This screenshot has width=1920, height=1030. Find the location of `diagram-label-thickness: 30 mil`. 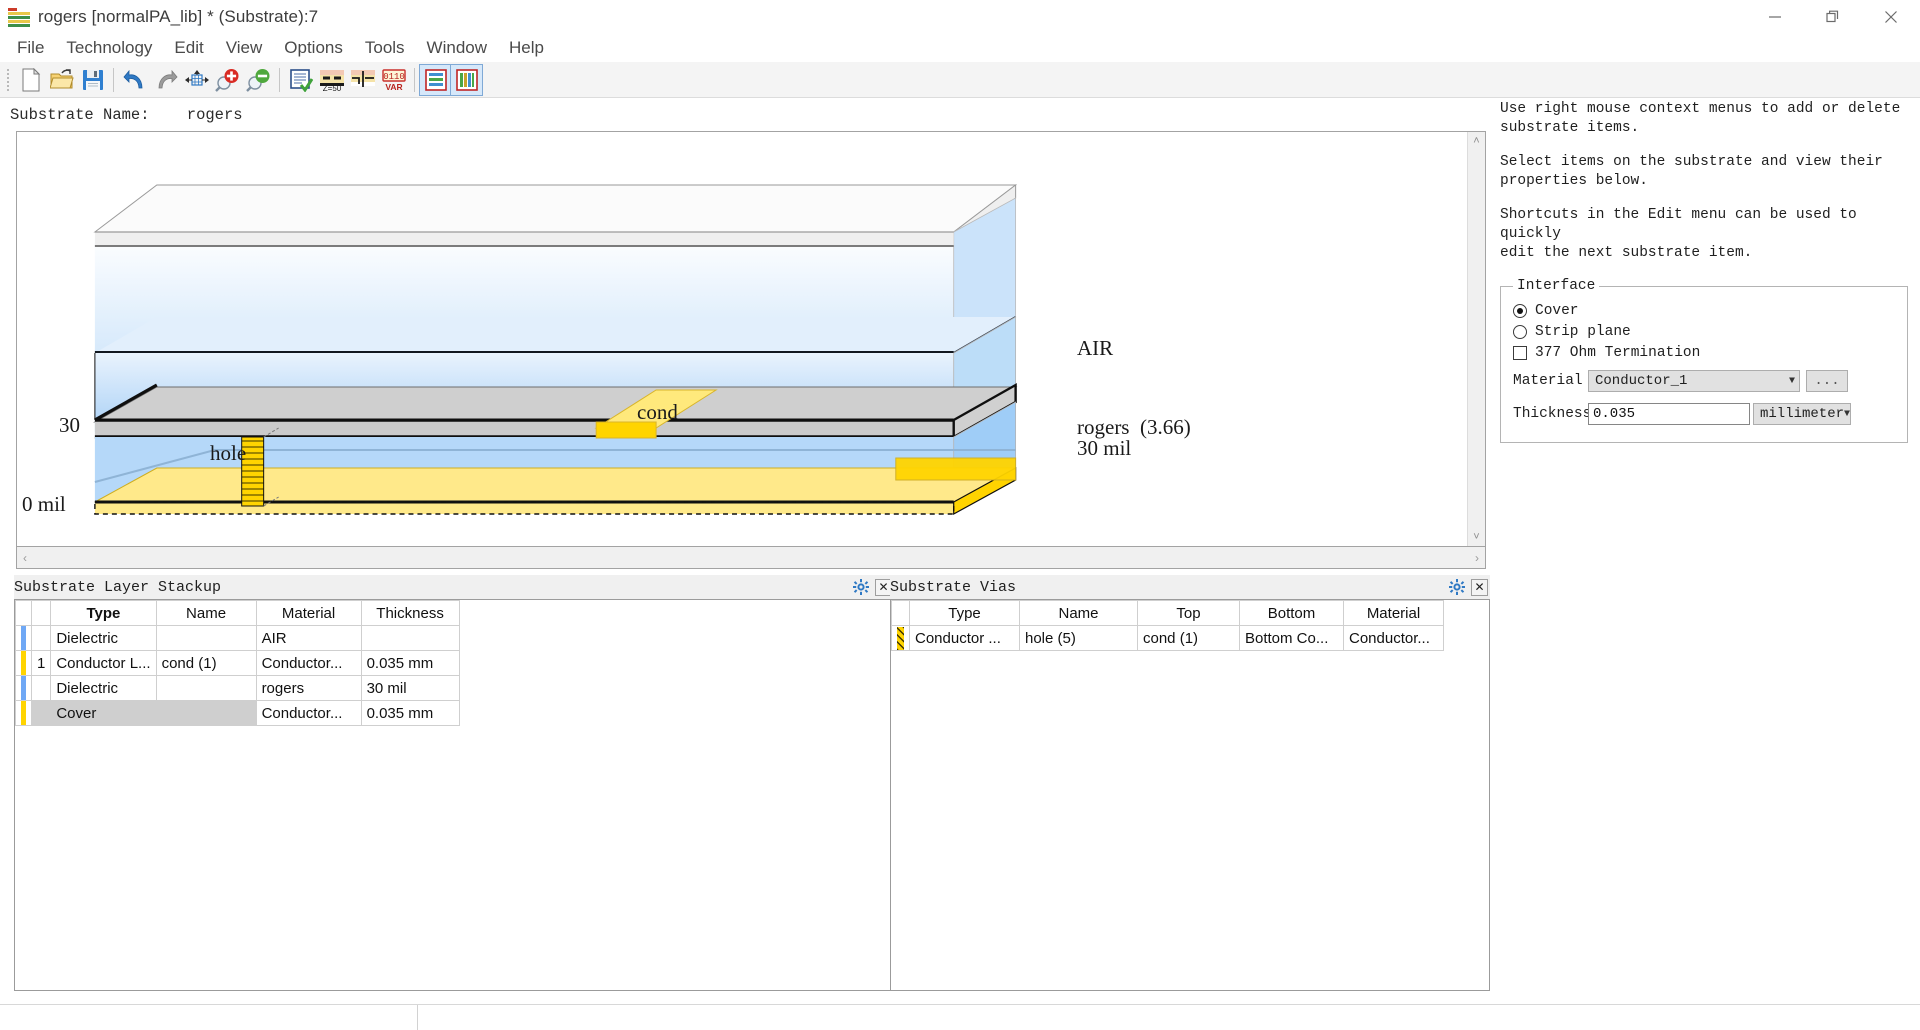

diagram-label-thickness: 30 mil is located at coordinates (1104, 448).